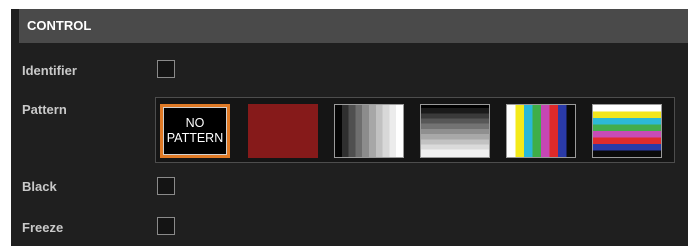  I want to click on identifier-label: Identifier, so click(49, 70).